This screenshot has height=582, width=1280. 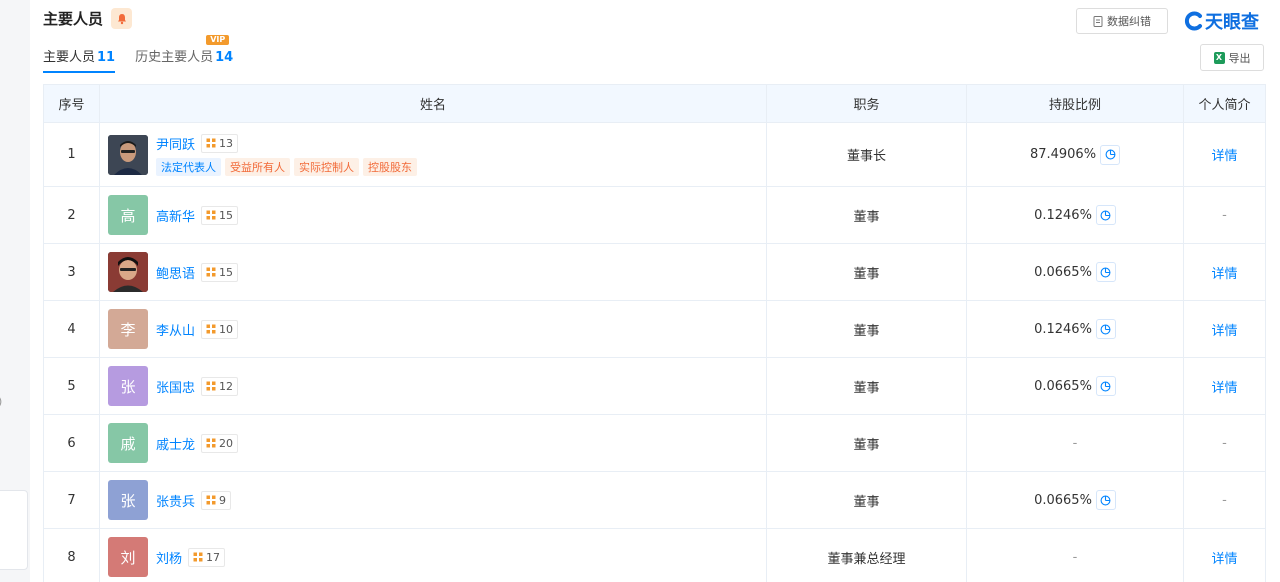 I want to click on tag-controlling-shareholder: 控股股东, so click(x=390, y=167).